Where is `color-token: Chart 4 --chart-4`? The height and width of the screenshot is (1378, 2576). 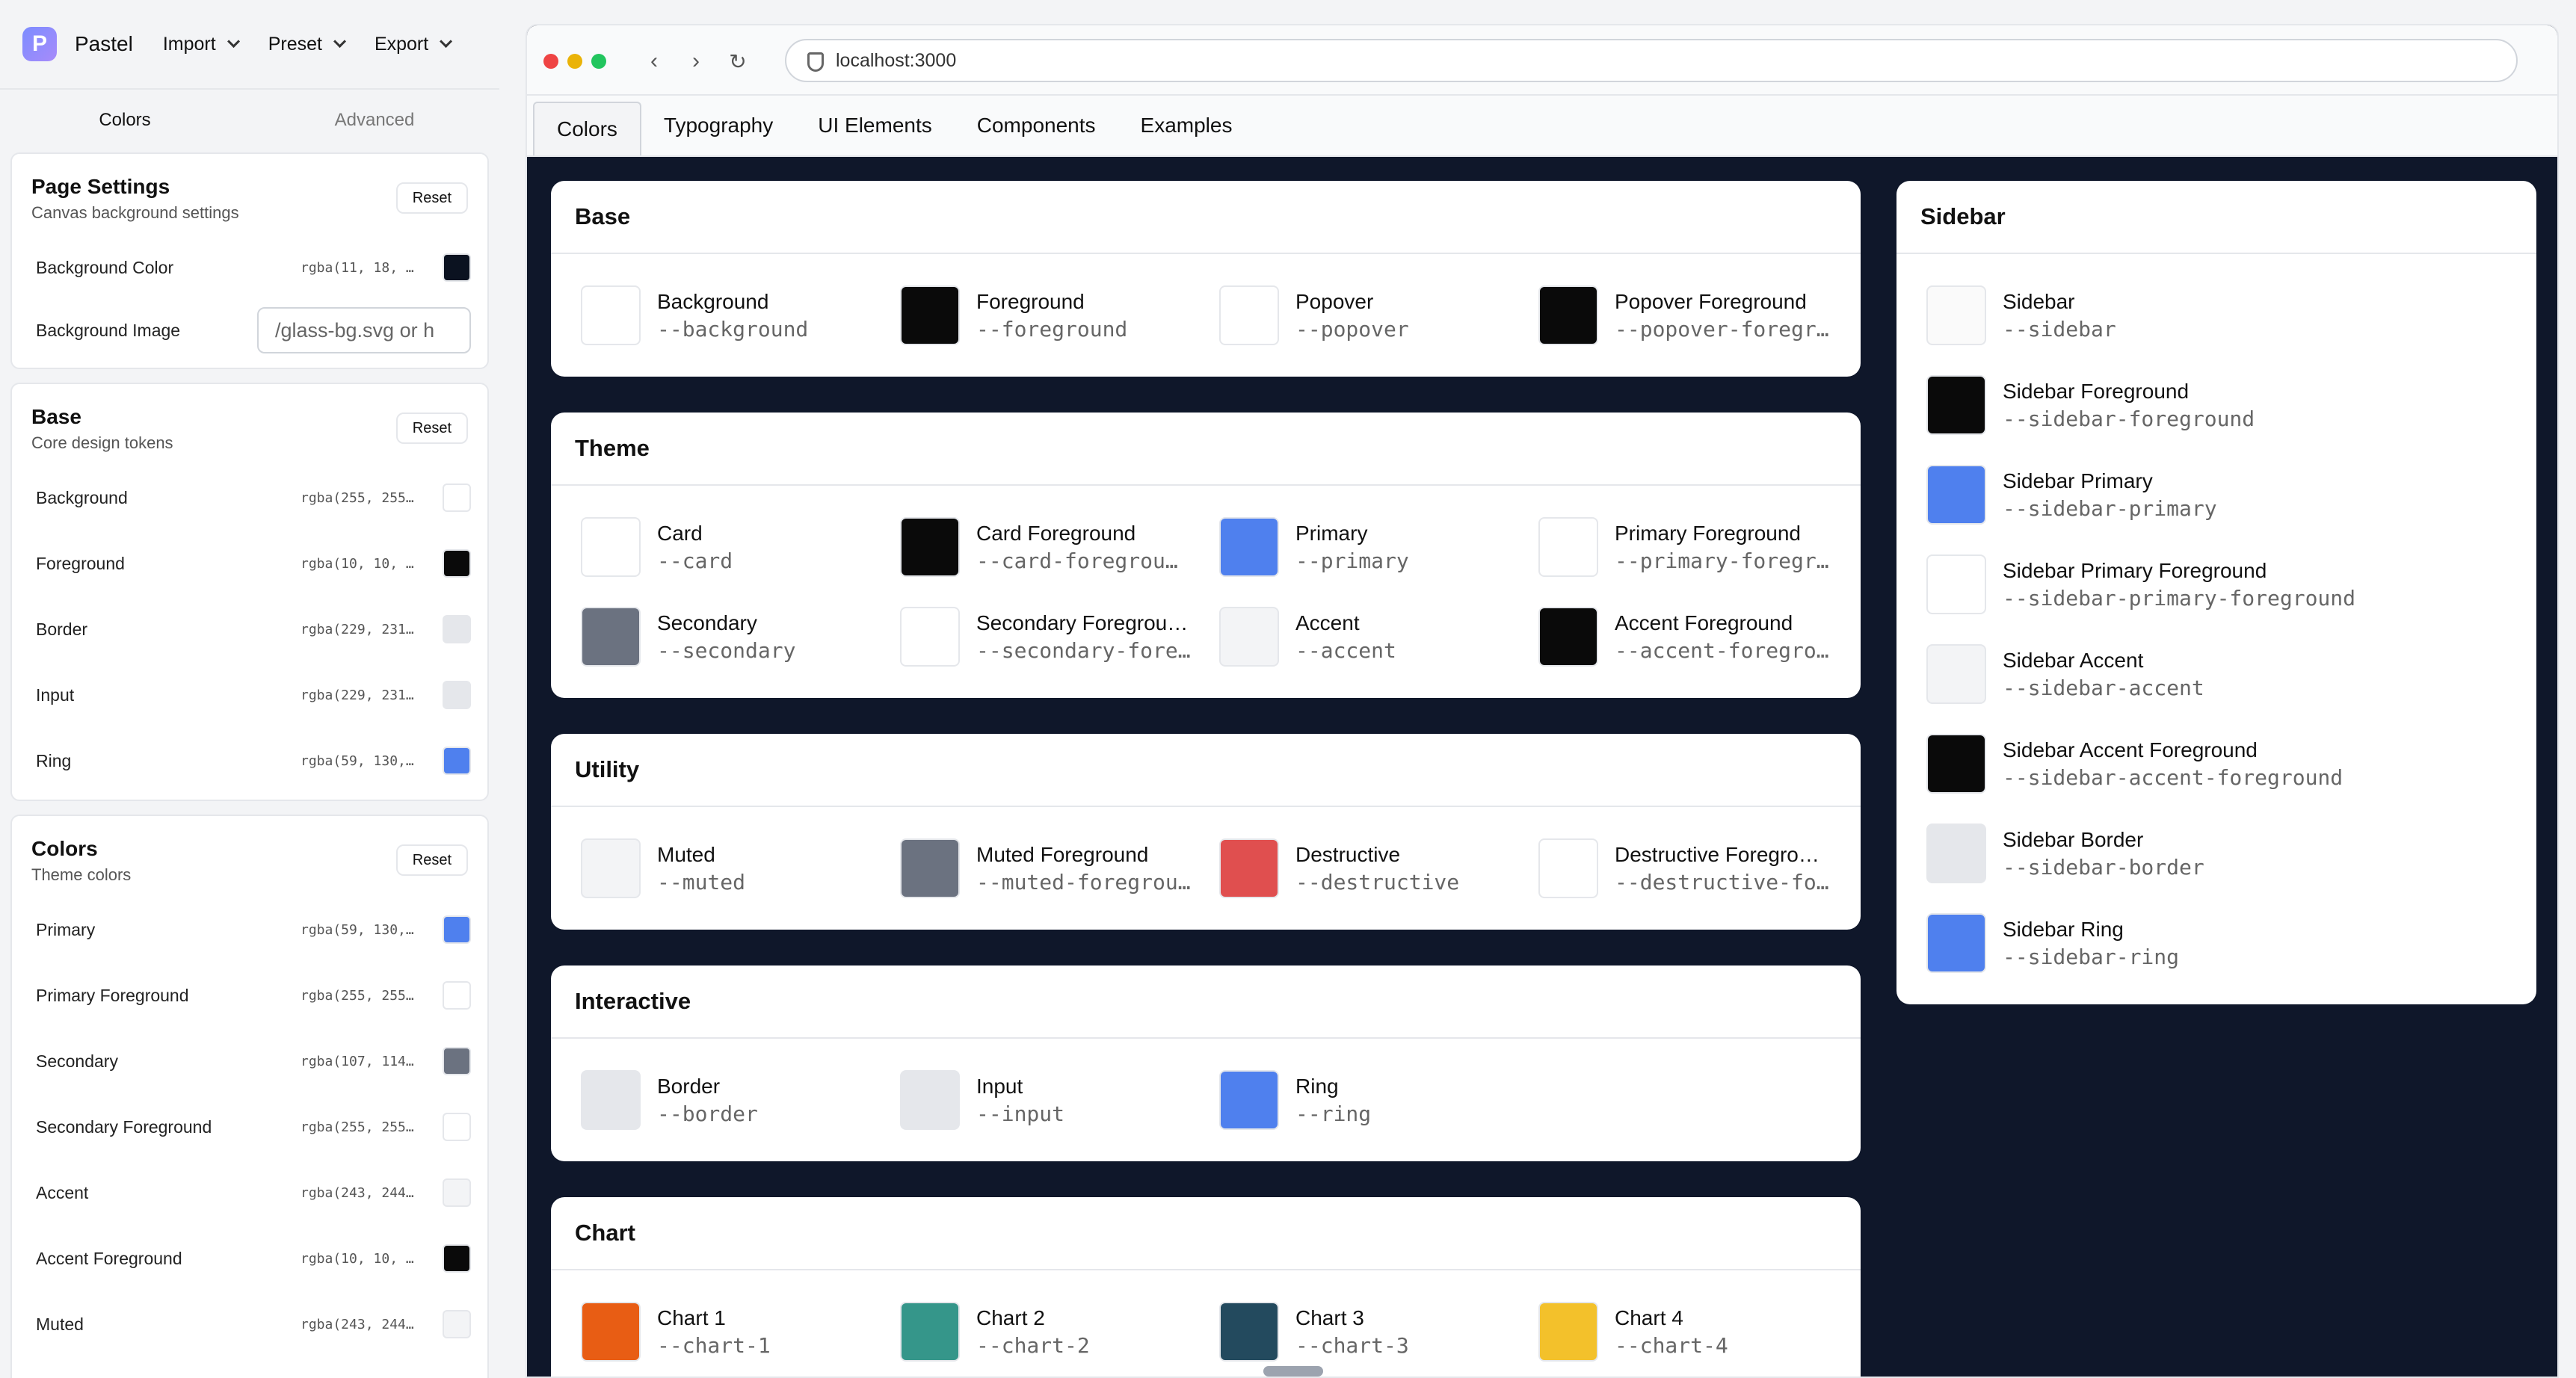
color-token: Chart 4 --chart-4 is located at coordinates (1687, 1331).